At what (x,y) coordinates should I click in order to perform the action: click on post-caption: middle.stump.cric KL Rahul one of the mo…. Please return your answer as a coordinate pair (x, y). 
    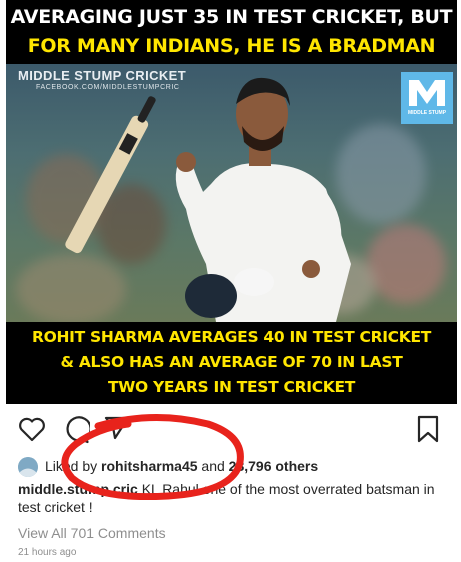
    Looking at the image, I should click on (233, 498).